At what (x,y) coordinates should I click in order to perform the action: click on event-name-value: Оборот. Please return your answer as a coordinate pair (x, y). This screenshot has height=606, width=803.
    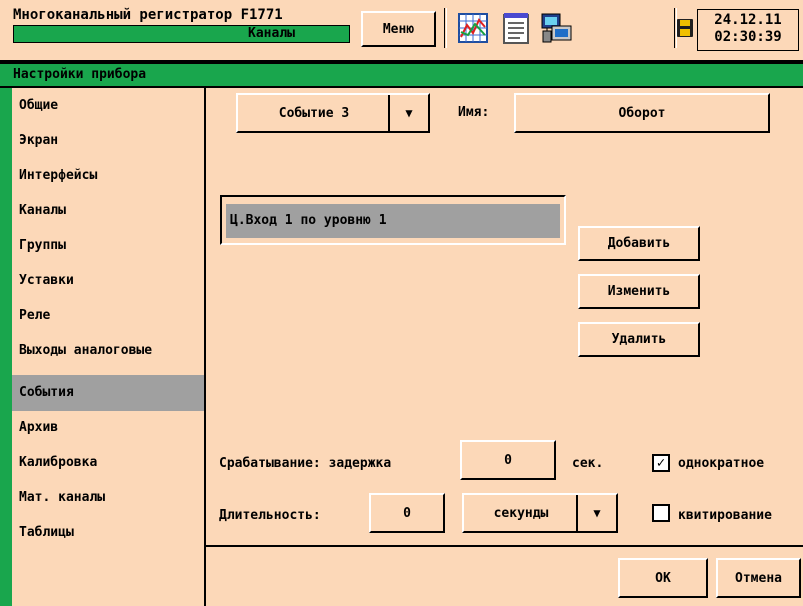
    Looking at the image, I should click on (642, 113).